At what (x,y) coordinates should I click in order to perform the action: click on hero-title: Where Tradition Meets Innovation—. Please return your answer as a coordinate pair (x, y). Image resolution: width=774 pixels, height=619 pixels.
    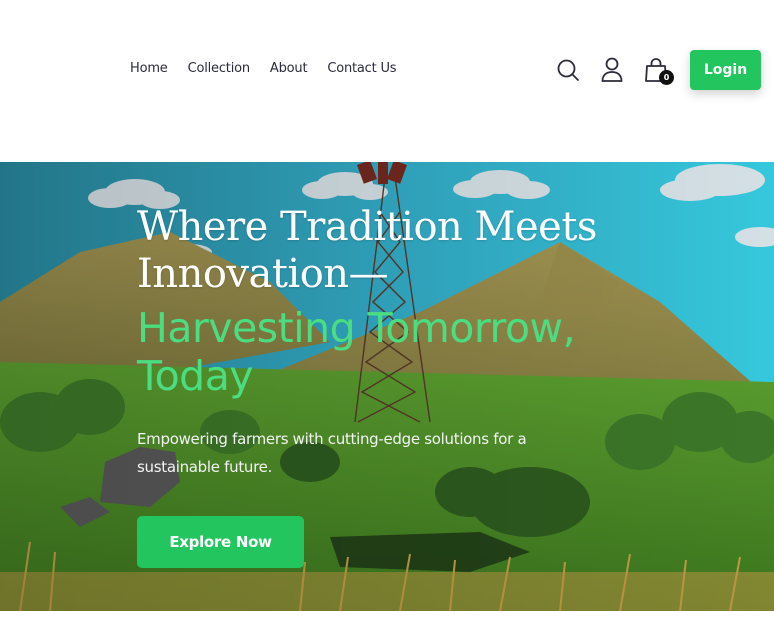
    Looking at the image, I should click on (397, 251).